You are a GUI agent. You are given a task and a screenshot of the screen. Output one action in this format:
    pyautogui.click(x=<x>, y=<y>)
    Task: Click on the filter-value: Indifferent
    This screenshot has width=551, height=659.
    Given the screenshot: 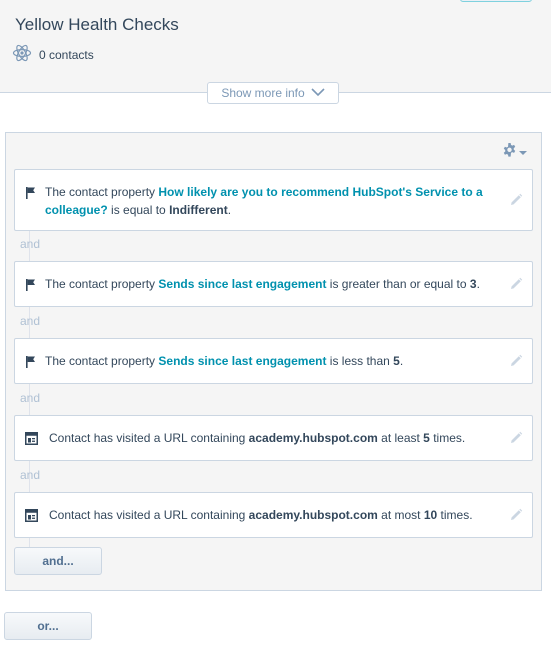 What is the action you would take?
    pyautogui.click(x=198, y=210)
    